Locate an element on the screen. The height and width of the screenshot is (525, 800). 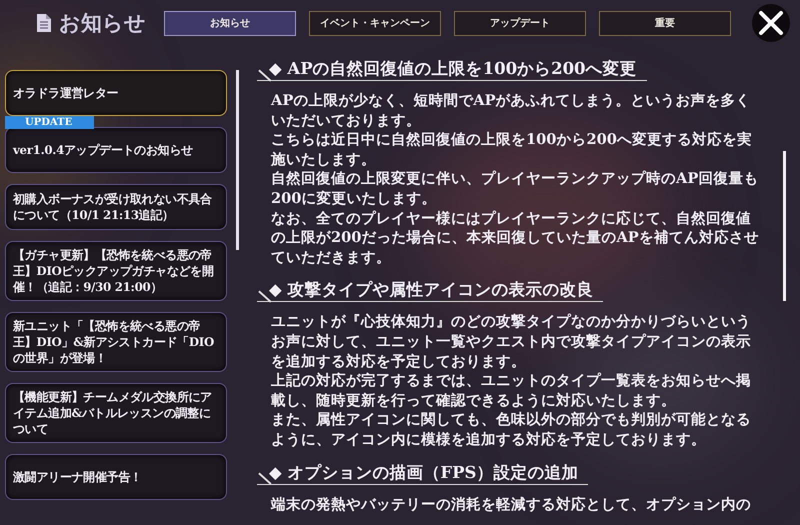
document-icon is located at coordinates (44, 23).